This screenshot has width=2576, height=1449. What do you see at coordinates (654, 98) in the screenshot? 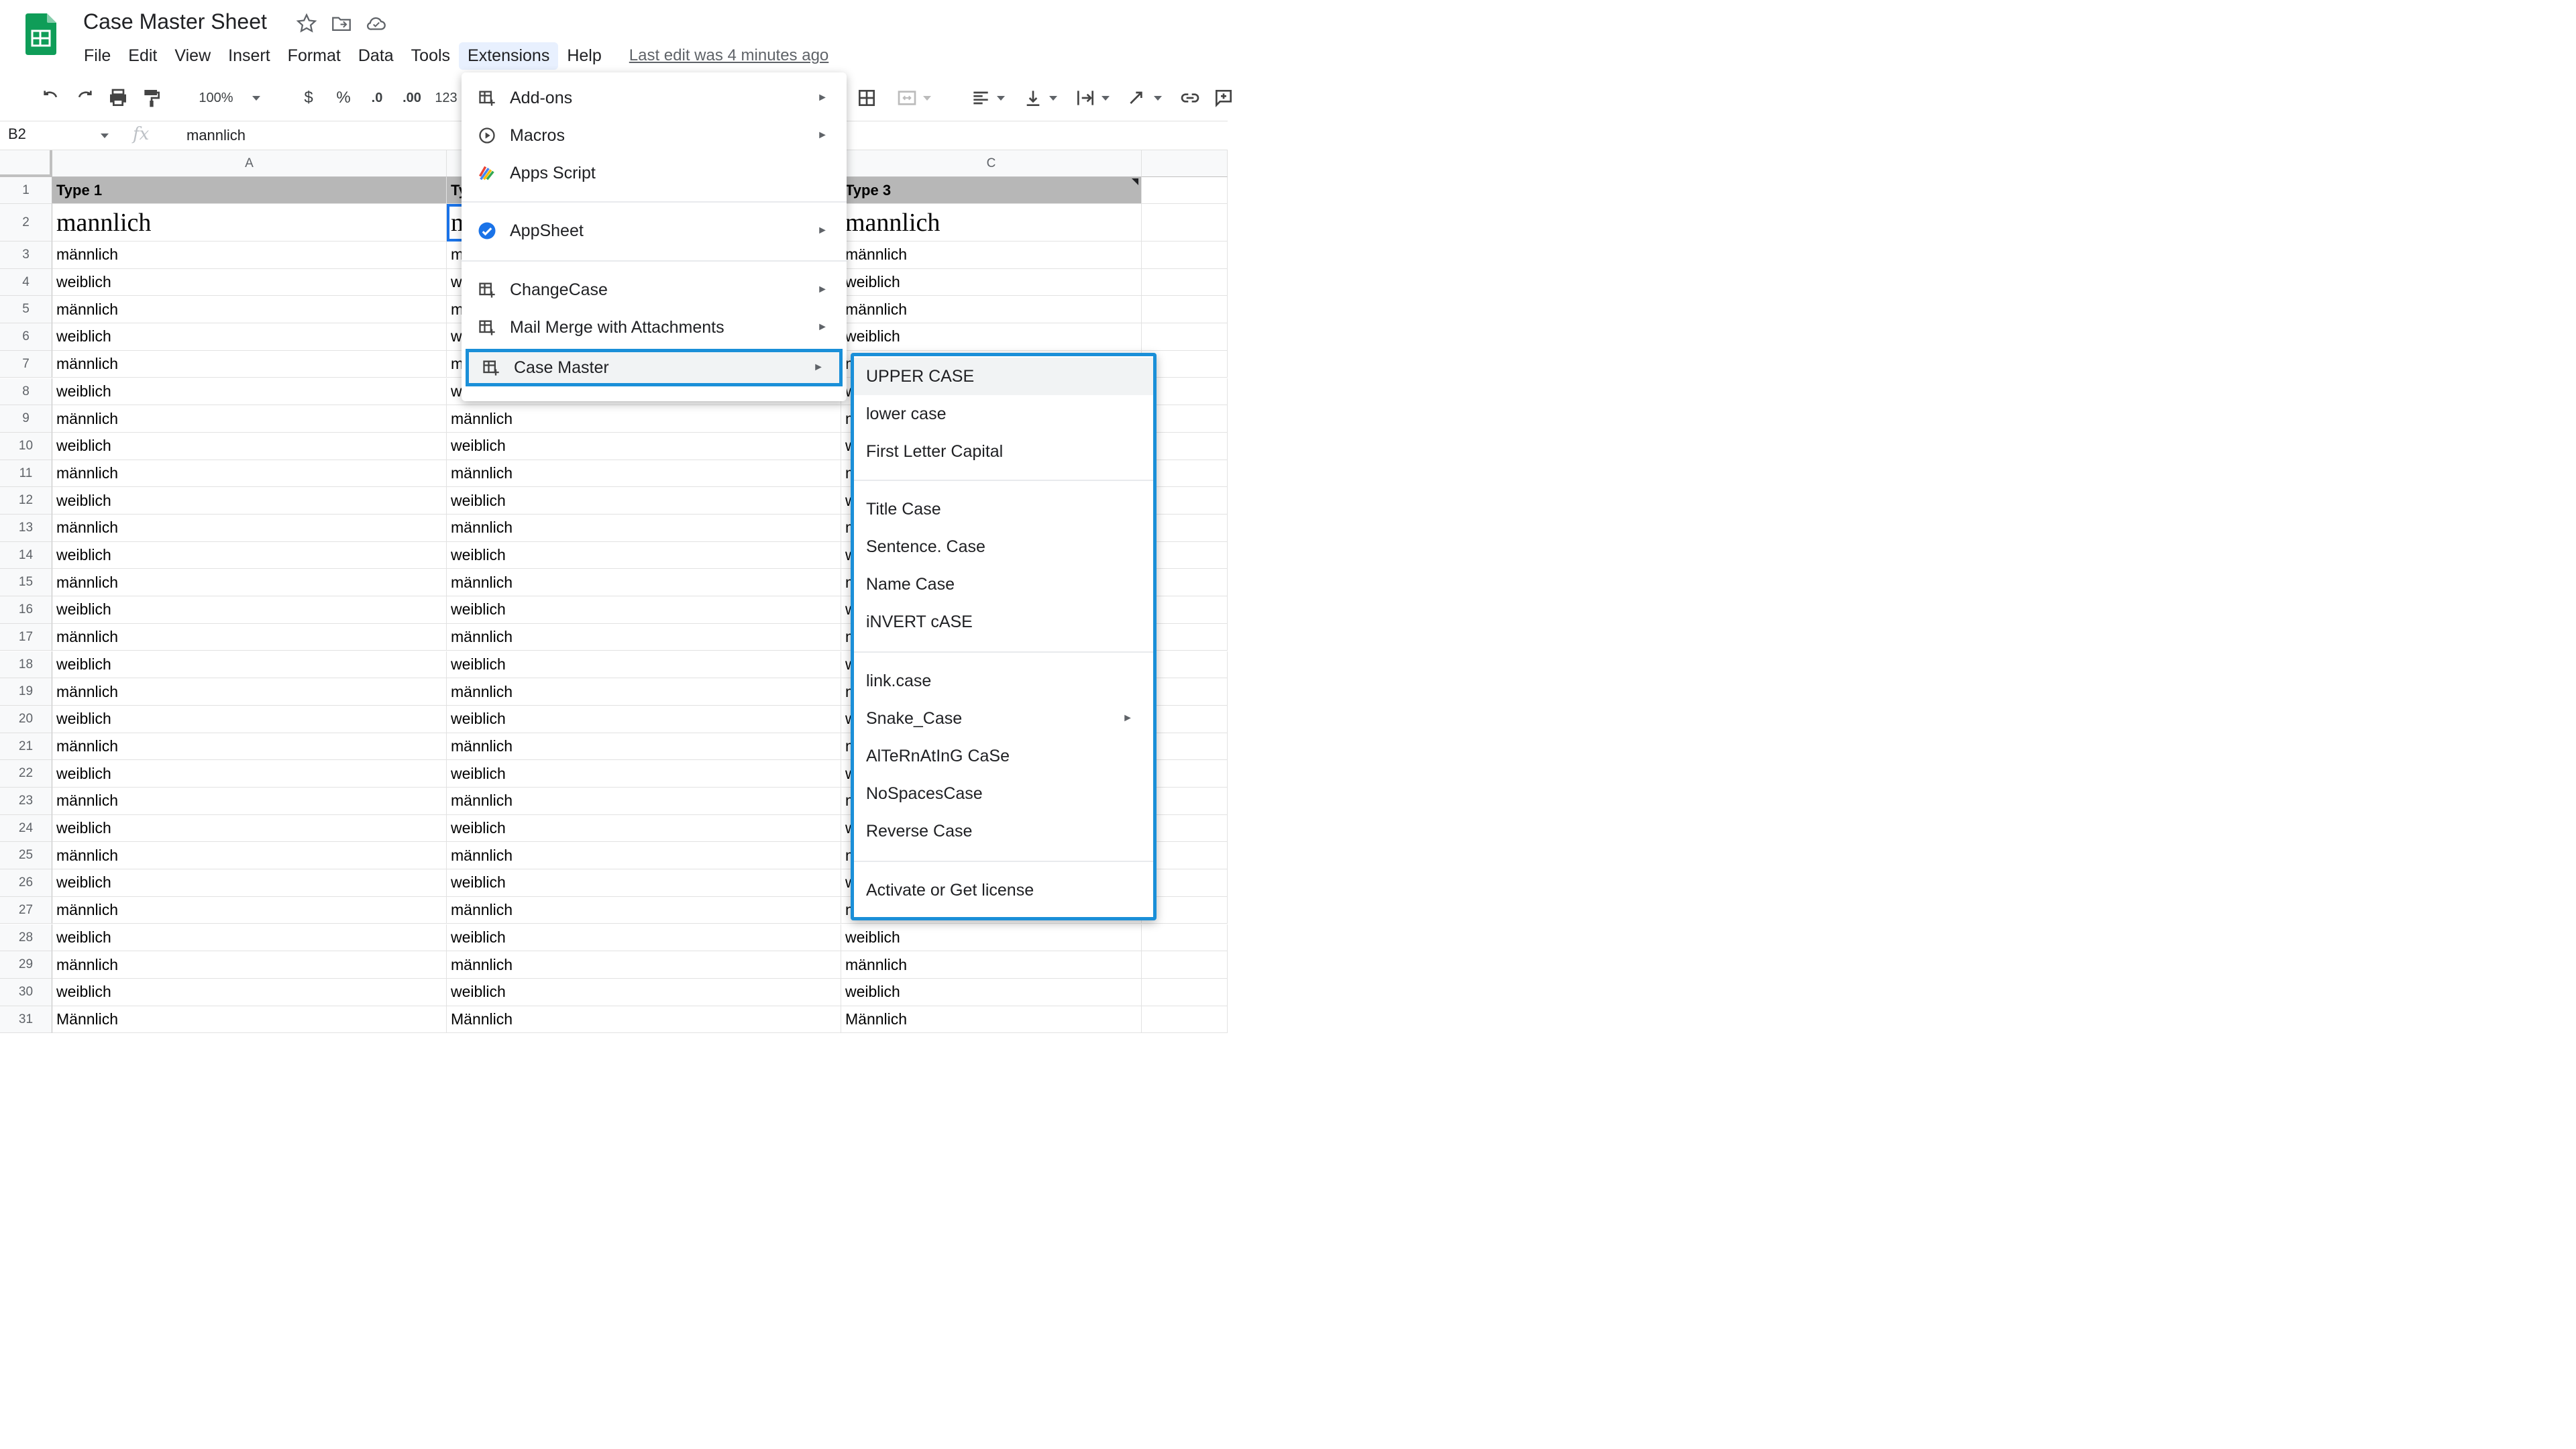
I see `menu-item-add-ons: Add-ons ►` at bounding box center [654, 98].